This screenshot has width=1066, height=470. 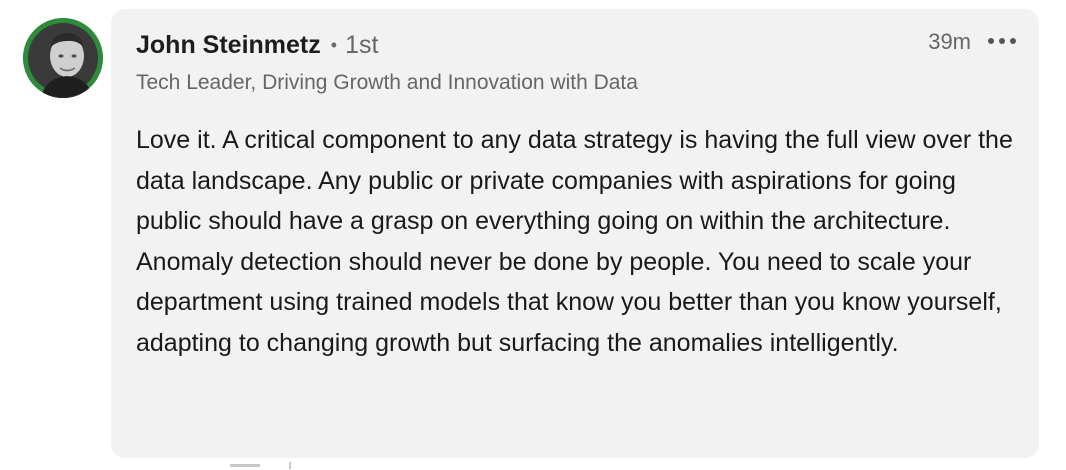 I want to click on comment-header: John Steinmetz • 1st, so click(x=257, y=45).